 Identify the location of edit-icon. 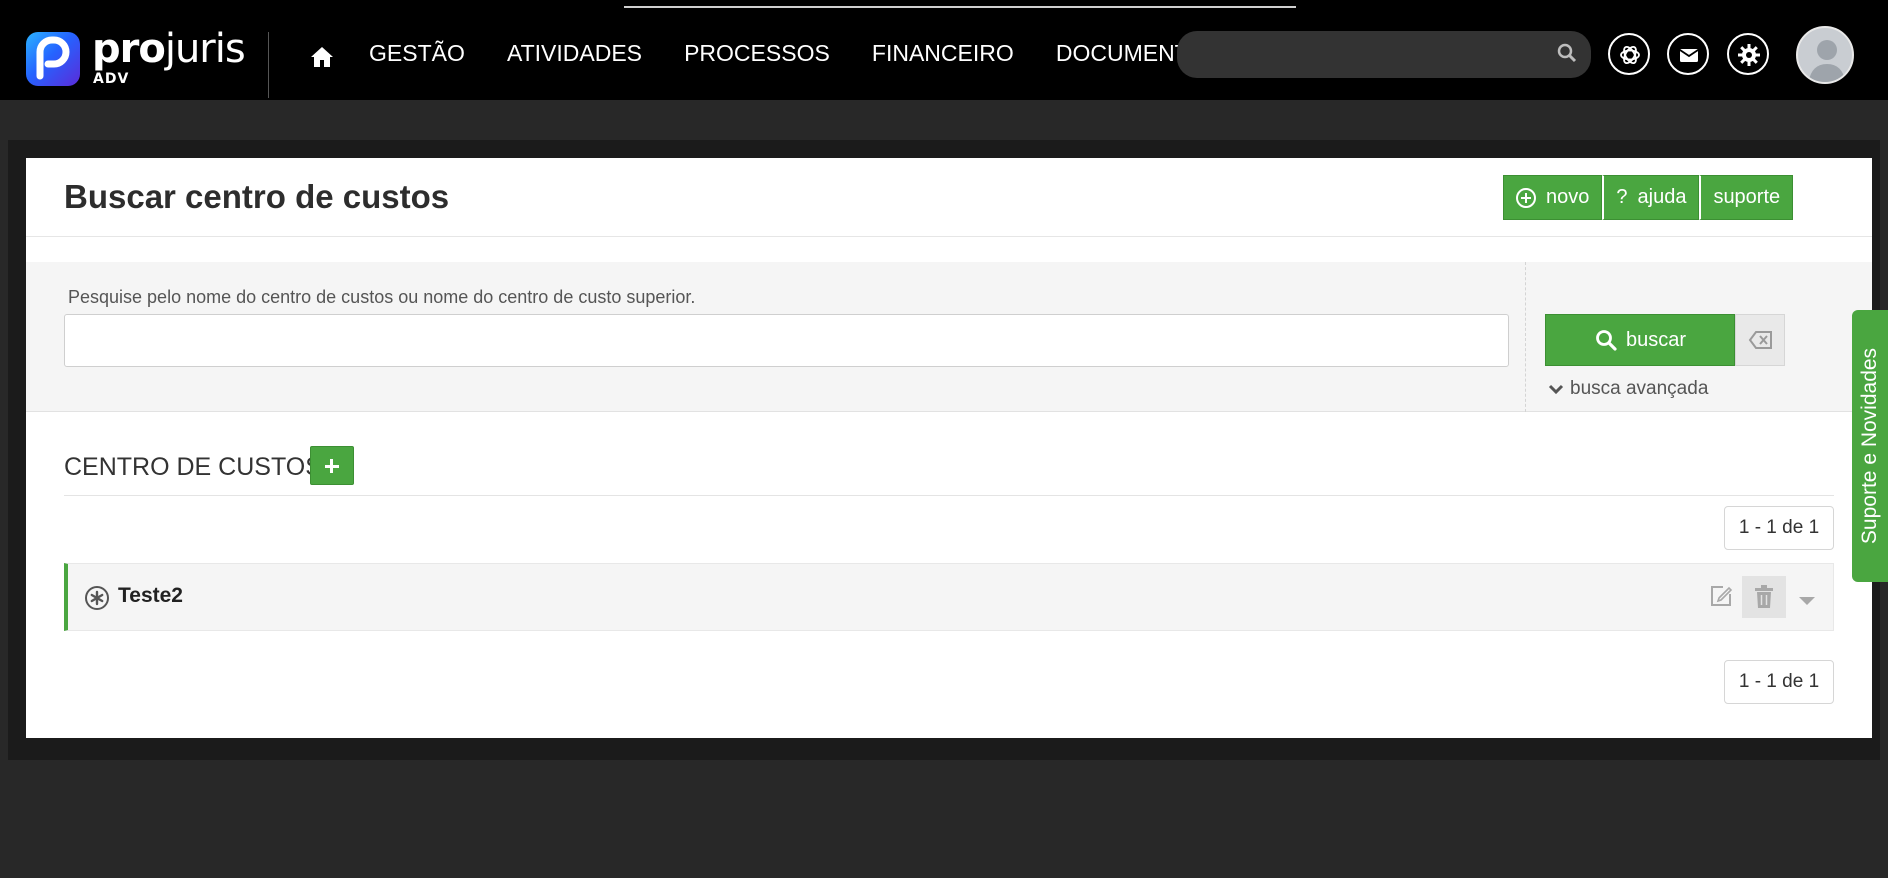
(1721, 596).